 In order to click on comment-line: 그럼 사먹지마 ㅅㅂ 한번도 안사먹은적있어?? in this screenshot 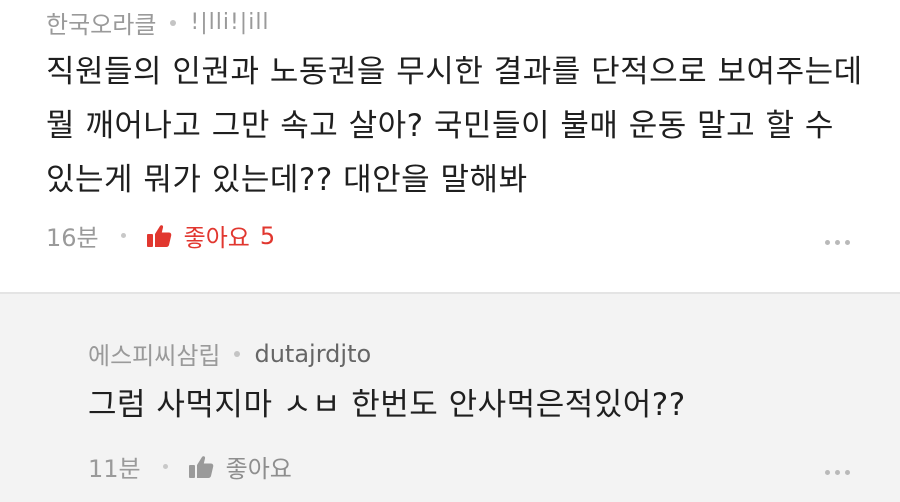, I will do `click(387, 405)`.